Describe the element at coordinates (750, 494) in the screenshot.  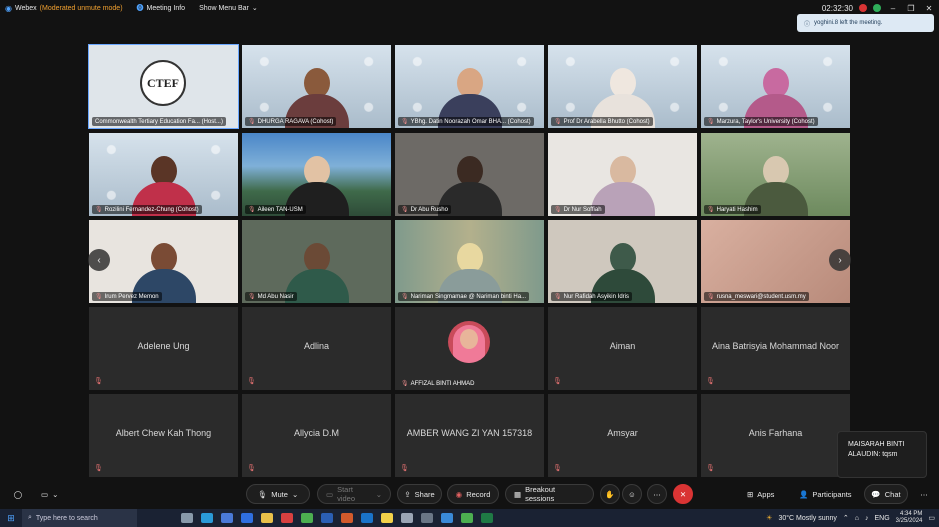
I see `apps-icon: ⊞` at that location.